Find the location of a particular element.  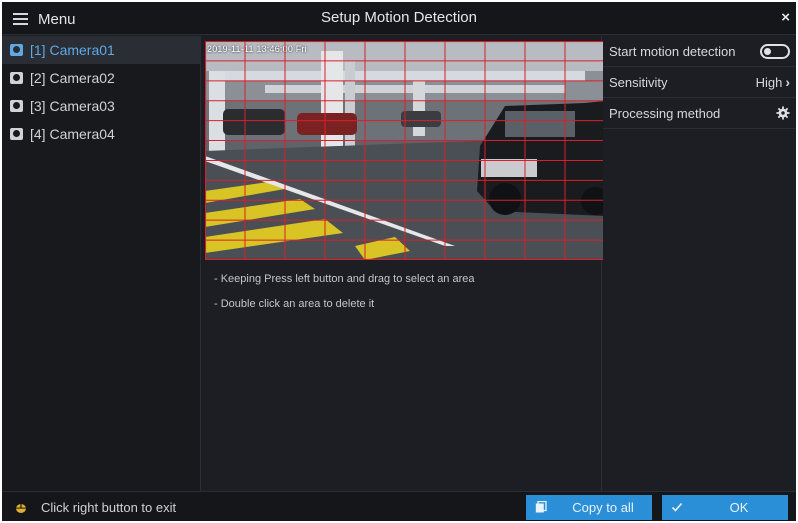

start-motion-detection-row: Start motion detection is located at coordinates (699, 51).